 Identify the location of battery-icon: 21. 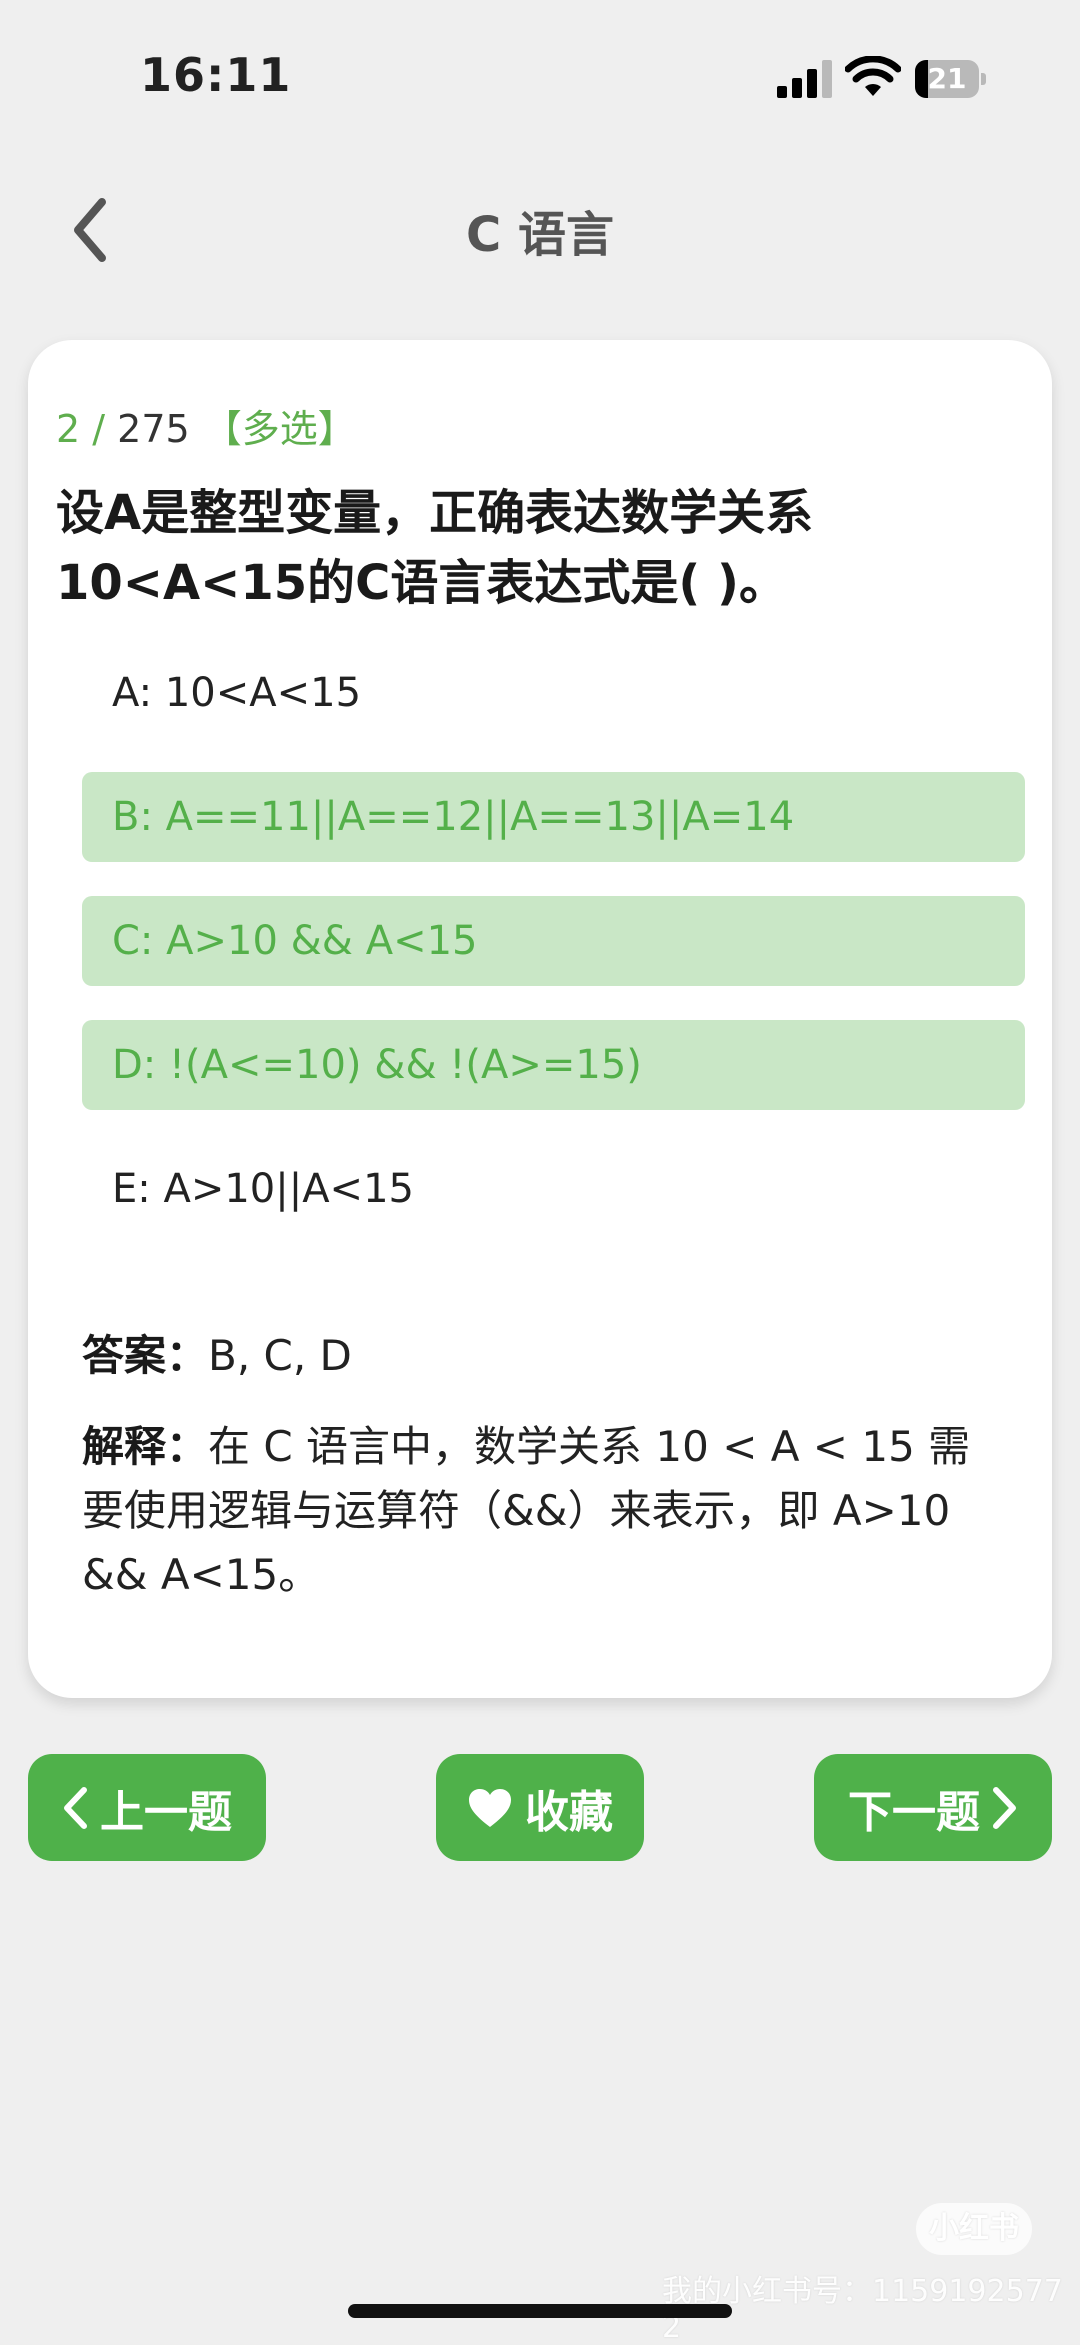
(951, 80).